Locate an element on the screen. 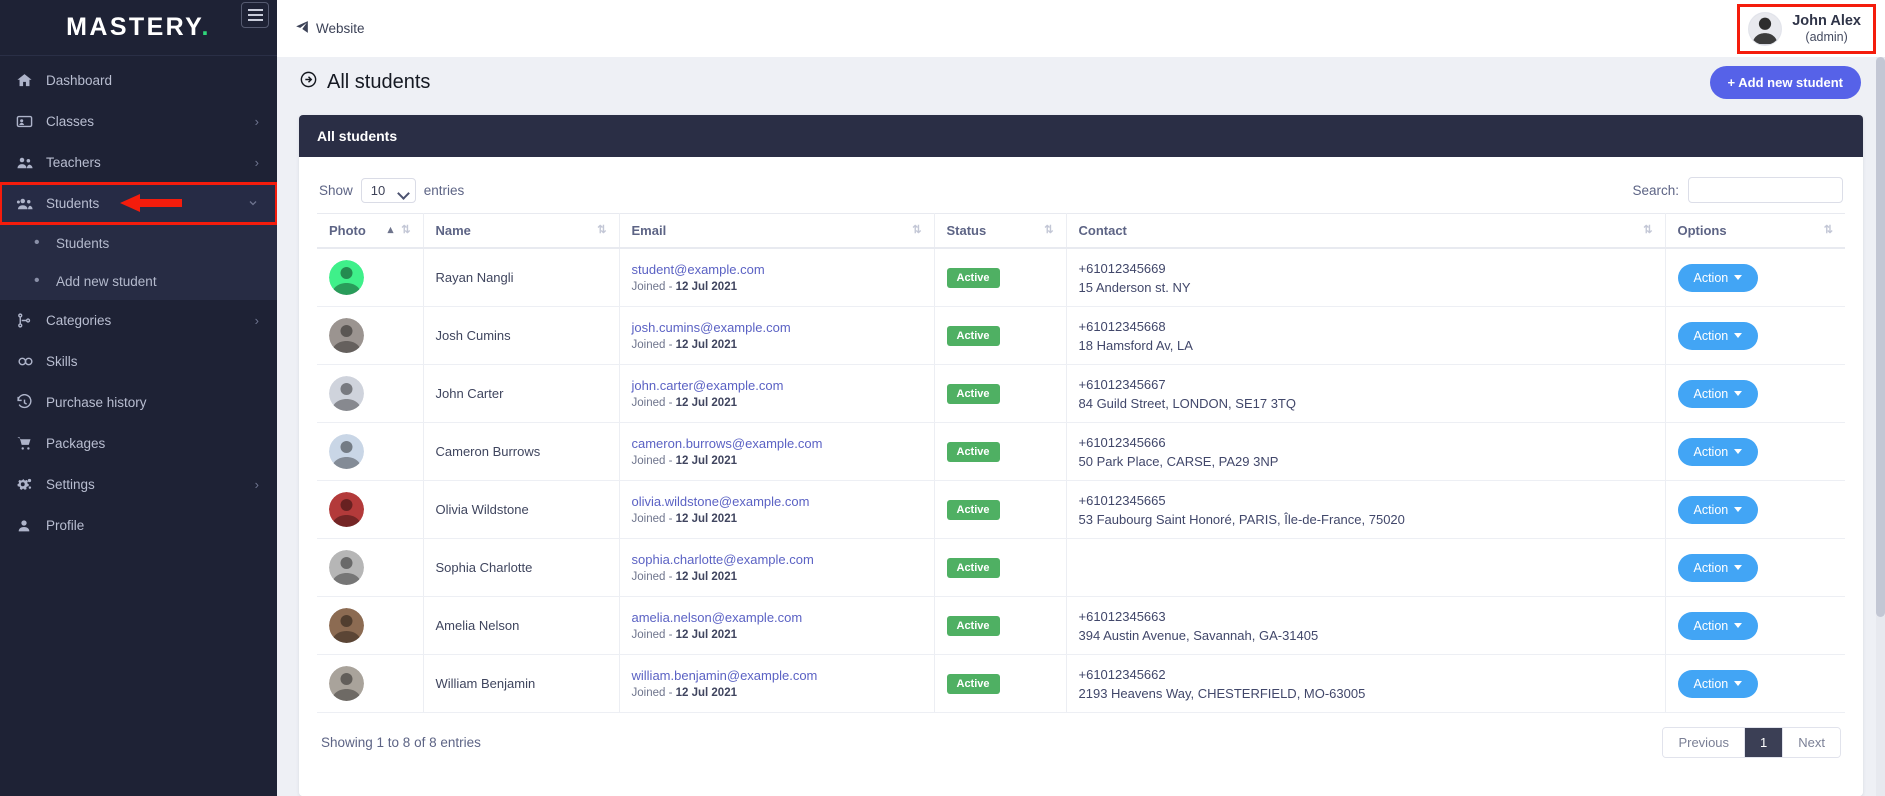 This screenshot has width=1885, height=796. vertical-scrollbar is located at coordinates (1880, 426).